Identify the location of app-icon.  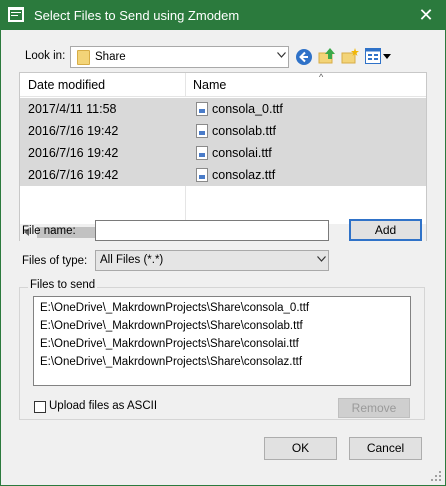
(16, 14).